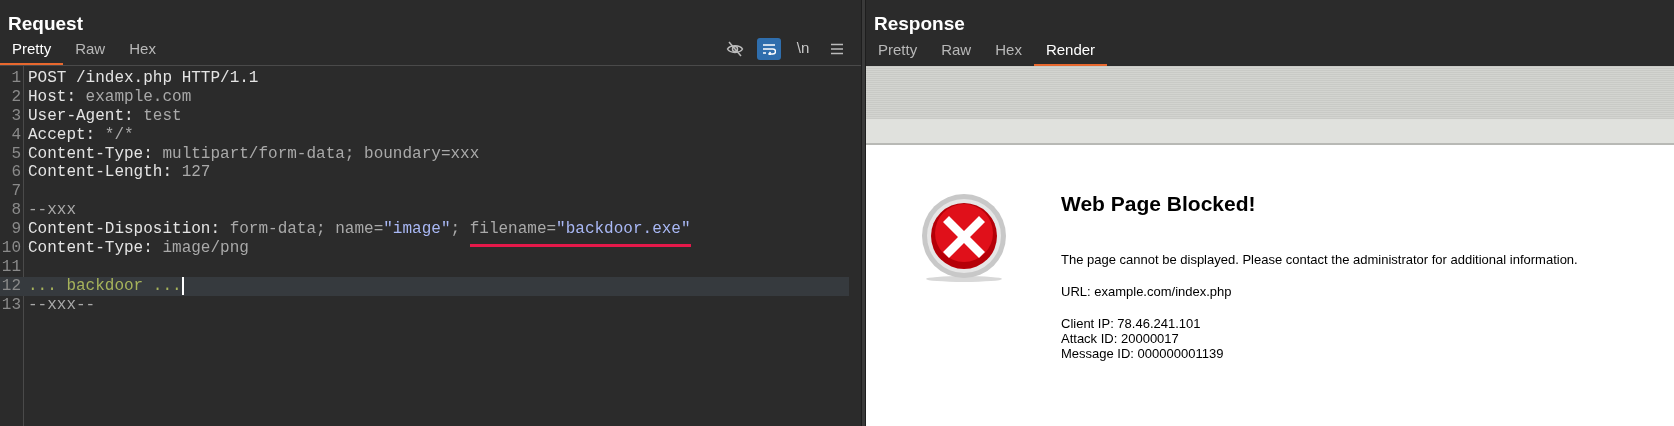  I want to click on detail-text: Attack ID: 20000017, so click(1120, 338).